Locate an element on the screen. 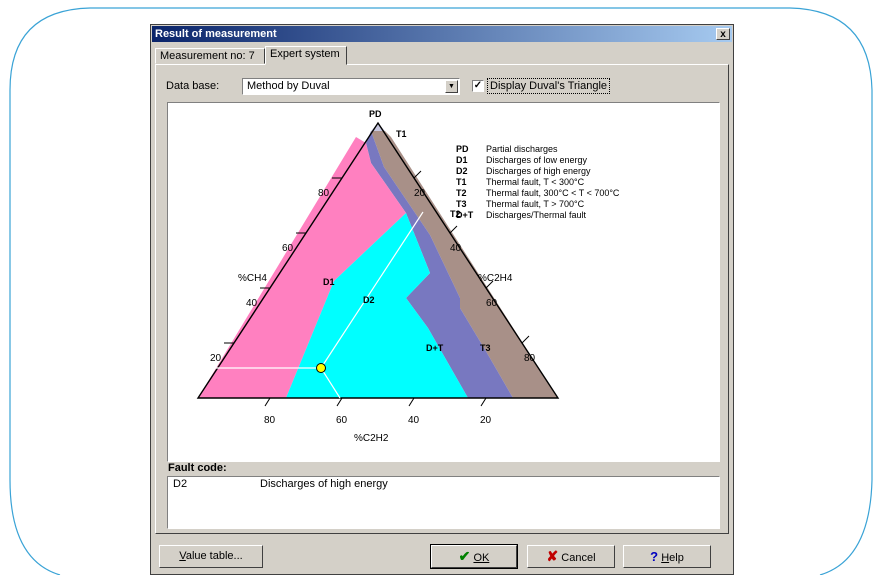 The height and width of the screenshot is (575, 880). fault-code-label: Fault code: is located at coordinates (197, 468).